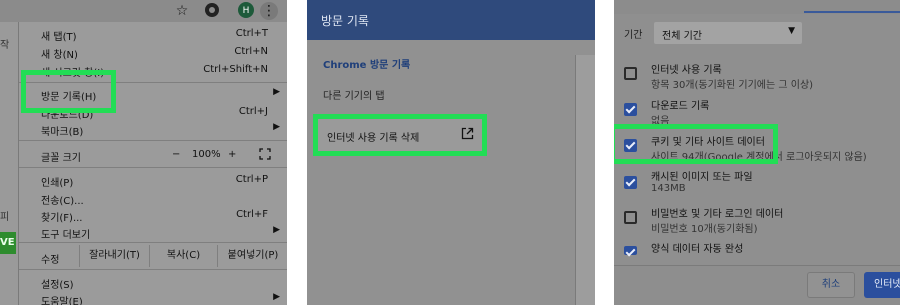 Image resolution: width=900 pixels, height=305 pixels. What do you see at coordinates (831, 285) in the screenshot?
I see `cancel-button: 취소` at bounding box center [831, 285].